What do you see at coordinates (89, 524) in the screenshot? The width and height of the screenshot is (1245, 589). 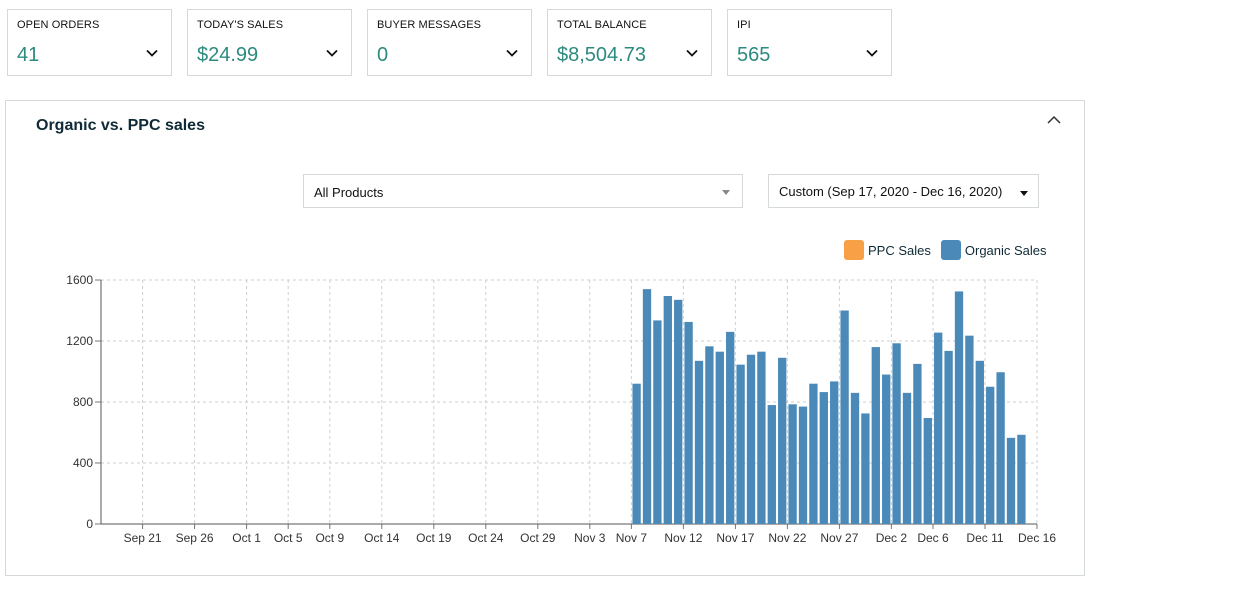 I see `y-tick-label: 0` at bounding box center [89, 524].